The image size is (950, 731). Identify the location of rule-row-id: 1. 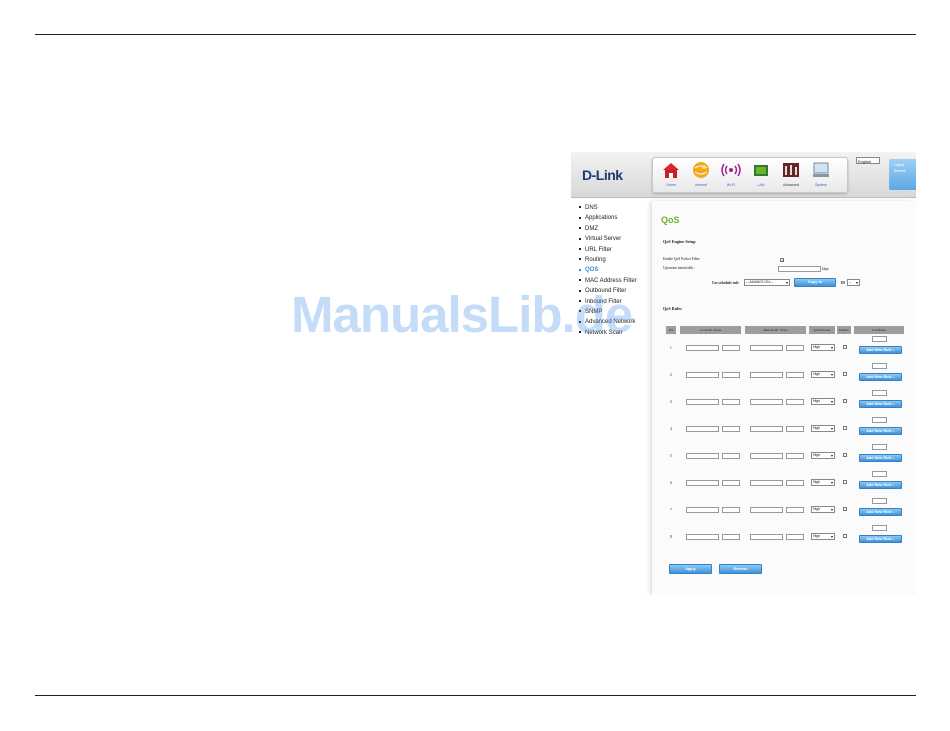
(671, 348).